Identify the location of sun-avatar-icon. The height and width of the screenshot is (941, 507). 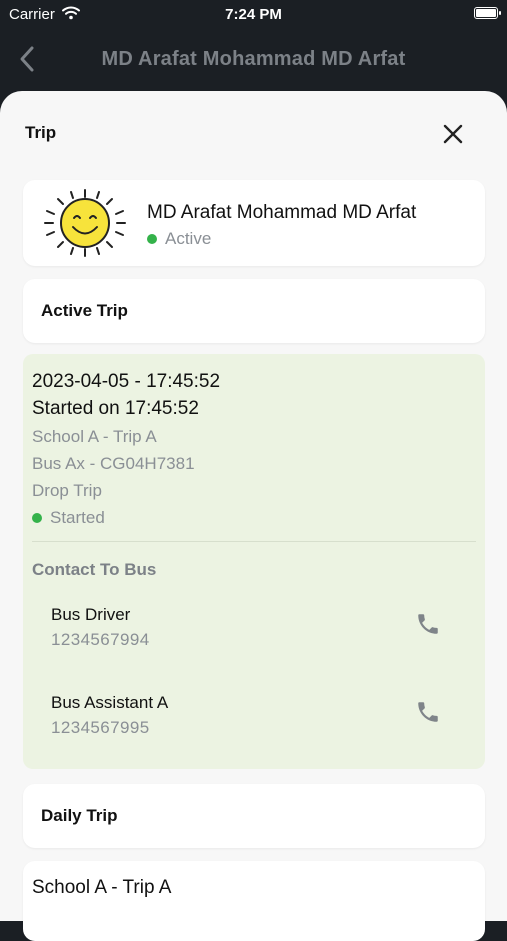
(85, 223).